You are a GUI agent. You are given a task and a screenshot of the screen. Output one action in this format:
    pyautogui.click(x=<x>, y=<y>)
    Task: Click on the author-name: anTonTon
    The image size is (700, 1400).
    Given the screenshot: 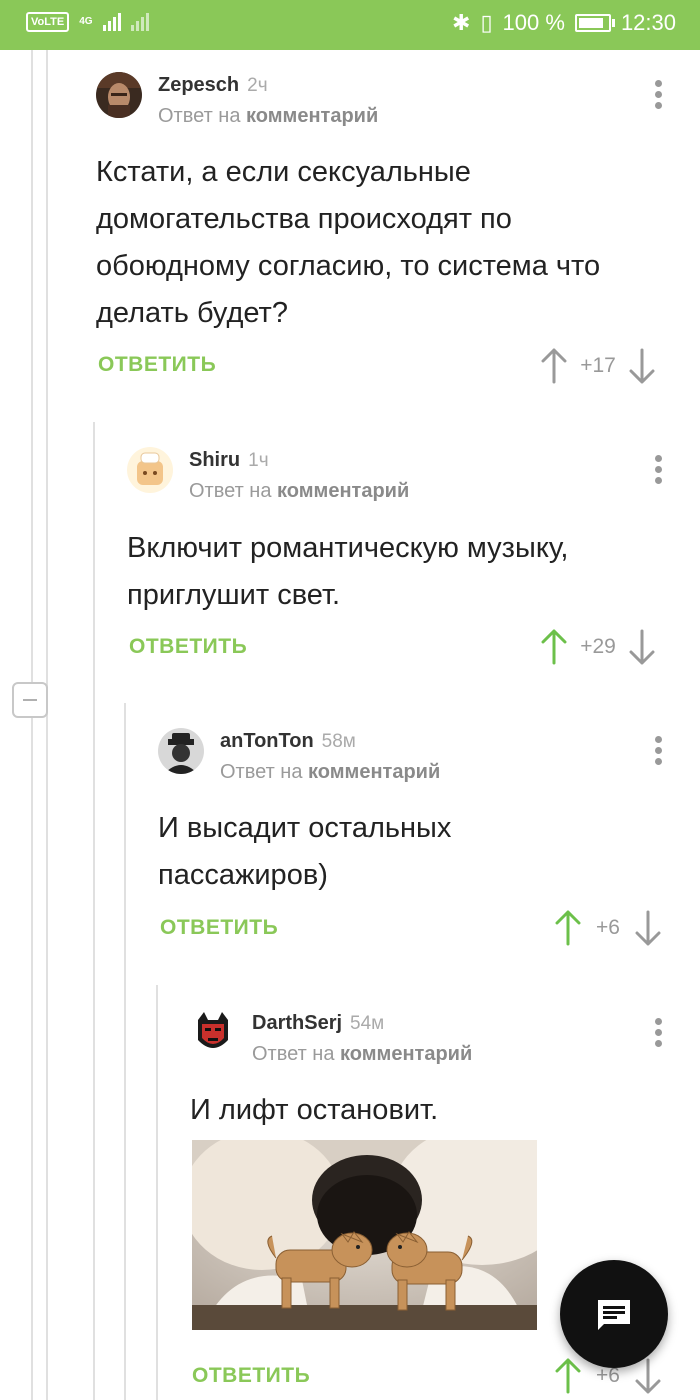 What is the action you would take?
    pyautogui.click(x=267, y=741)
    